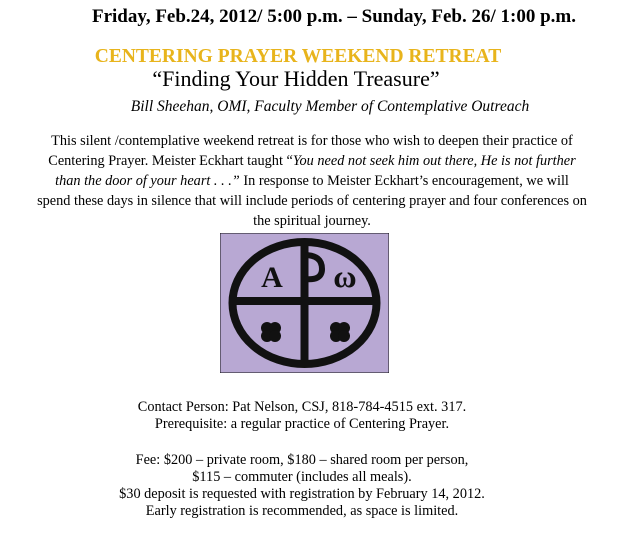 Image resolution: width=624 pixels, height=540 pixels. What do you see at coordinates (344, 276) in the screenshot?
I see `omega-letter: ω` at bounding box center [344, 276].